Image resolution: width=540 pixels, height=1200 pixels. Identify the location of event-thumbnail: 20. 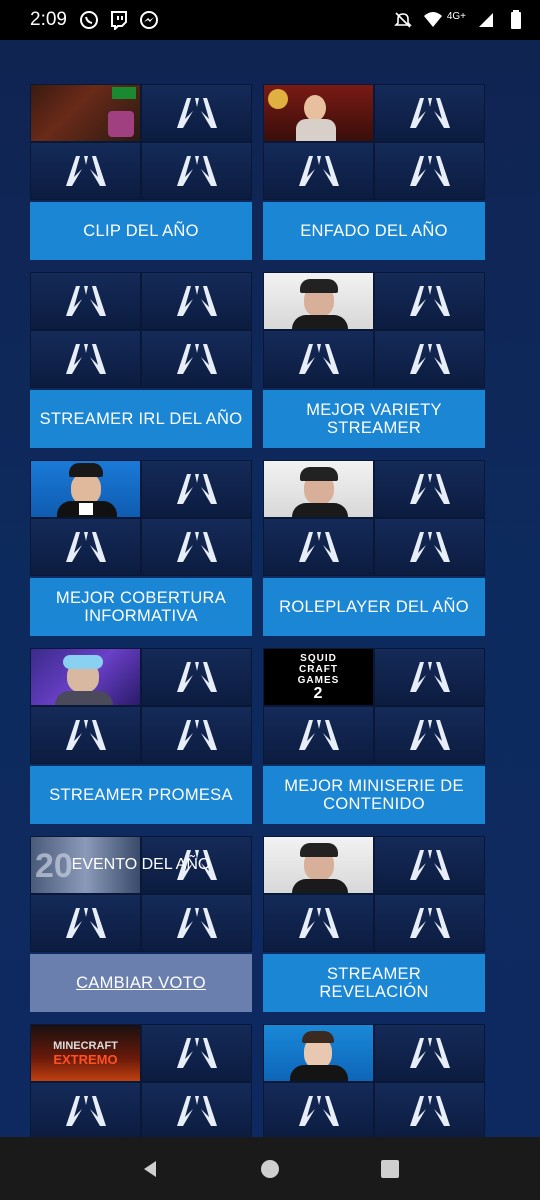
(85, 865).